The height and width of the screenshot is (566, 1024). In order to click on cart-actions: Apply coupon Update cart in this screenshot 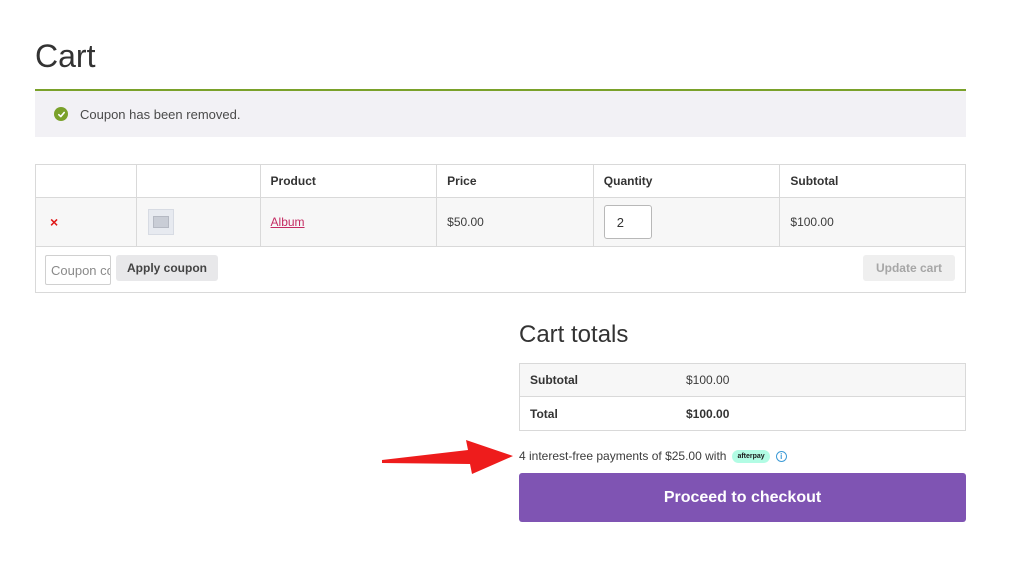, I will do `click(500, 269)`.